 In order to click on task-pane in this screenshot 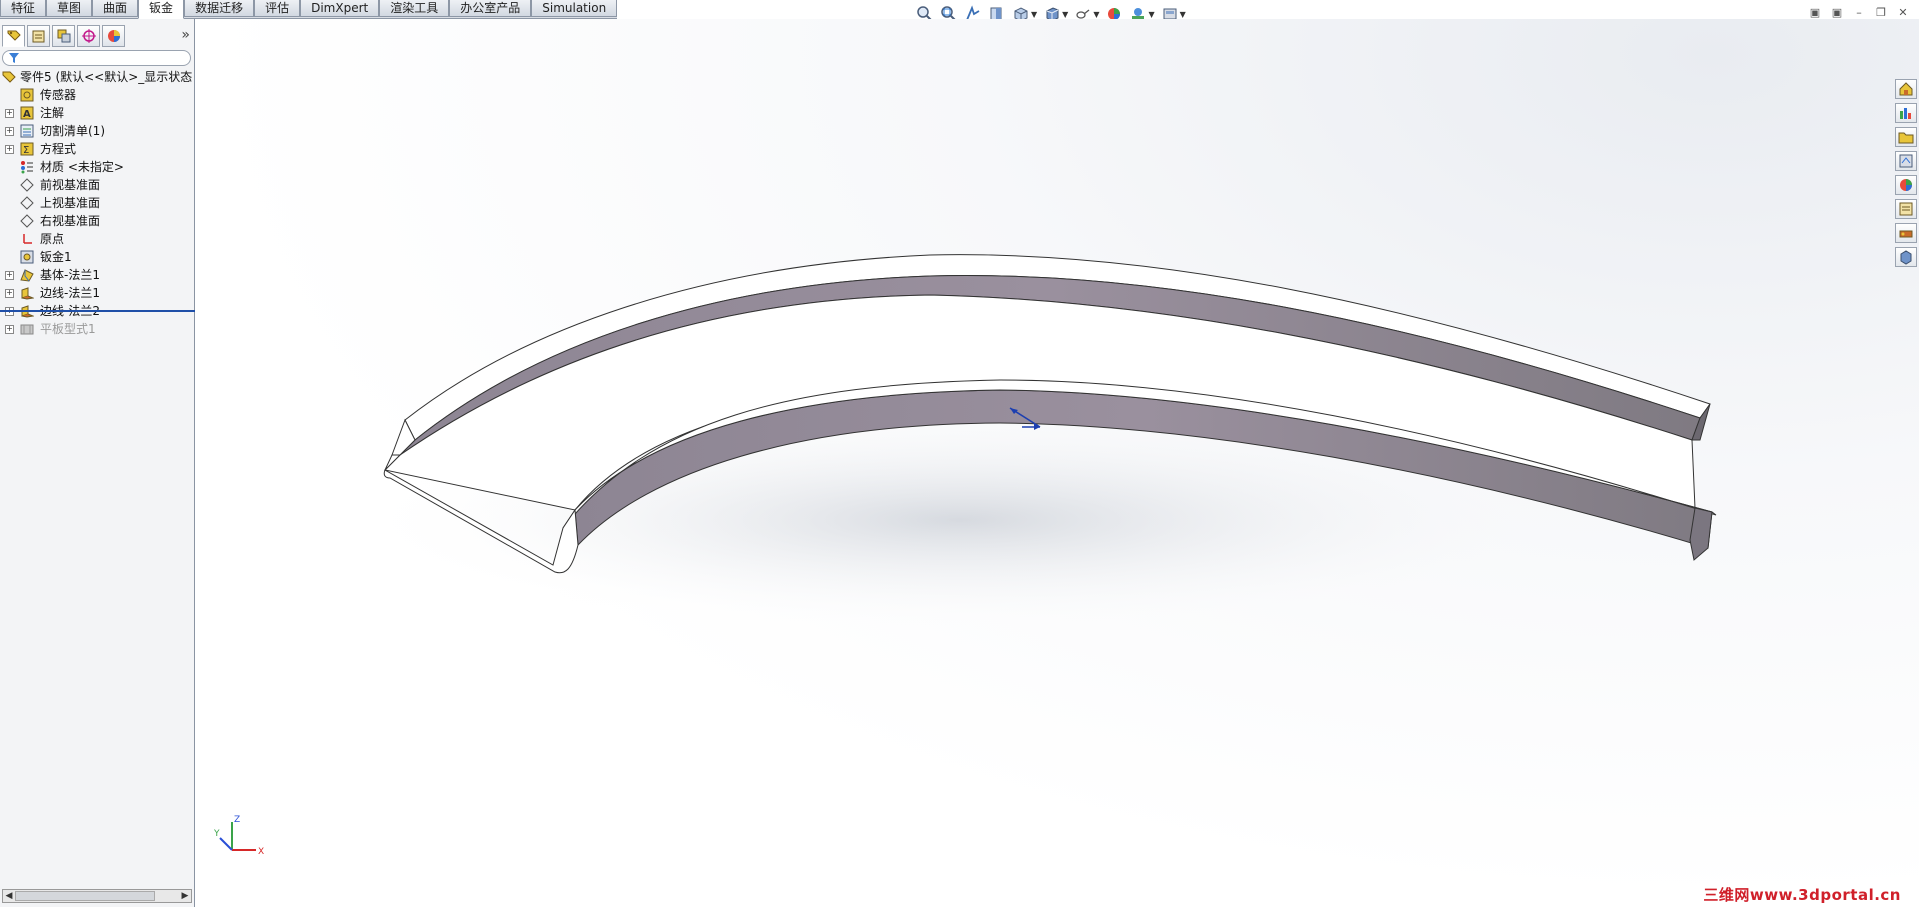, I will do `click(1907, 173)`.